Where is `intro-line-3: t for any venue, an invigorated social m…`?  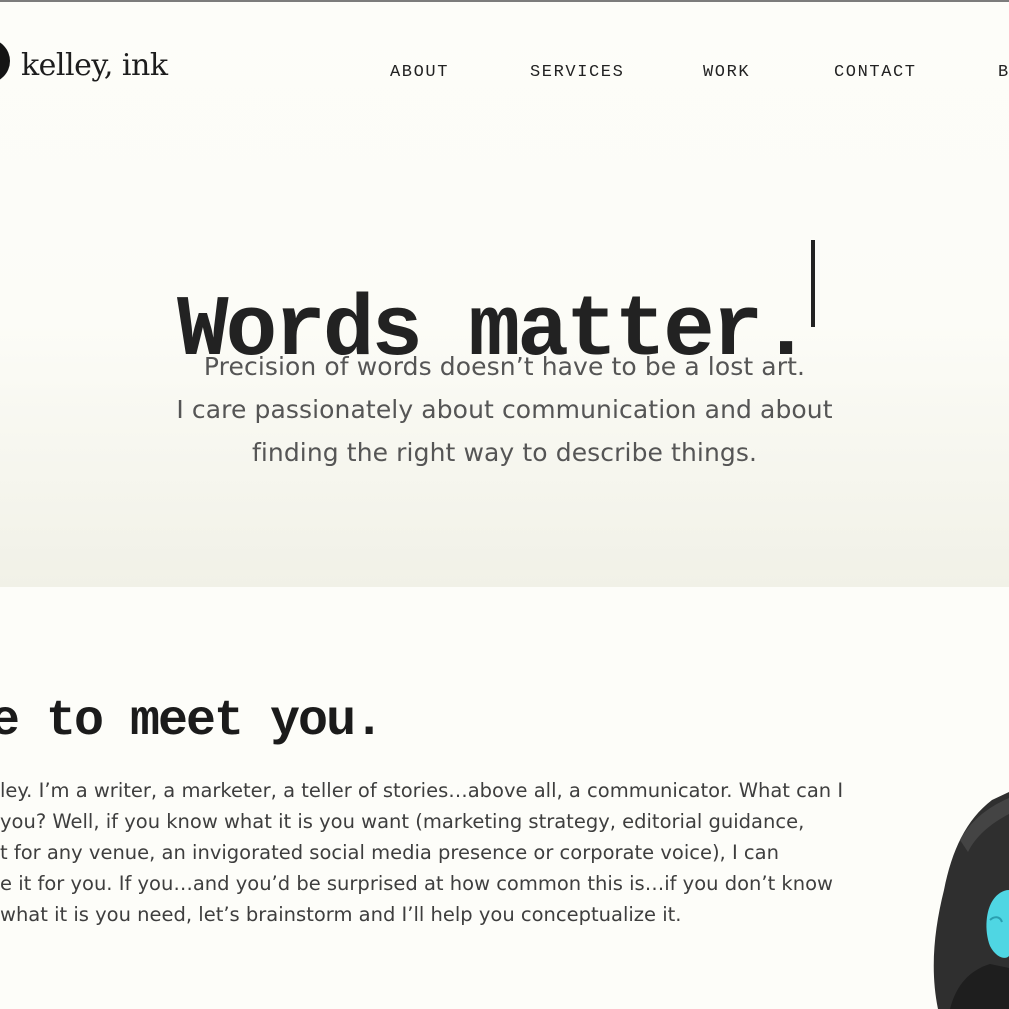 intro-line-3: t for any venue, an invigorated social m… is located at coordinates (389, 852).